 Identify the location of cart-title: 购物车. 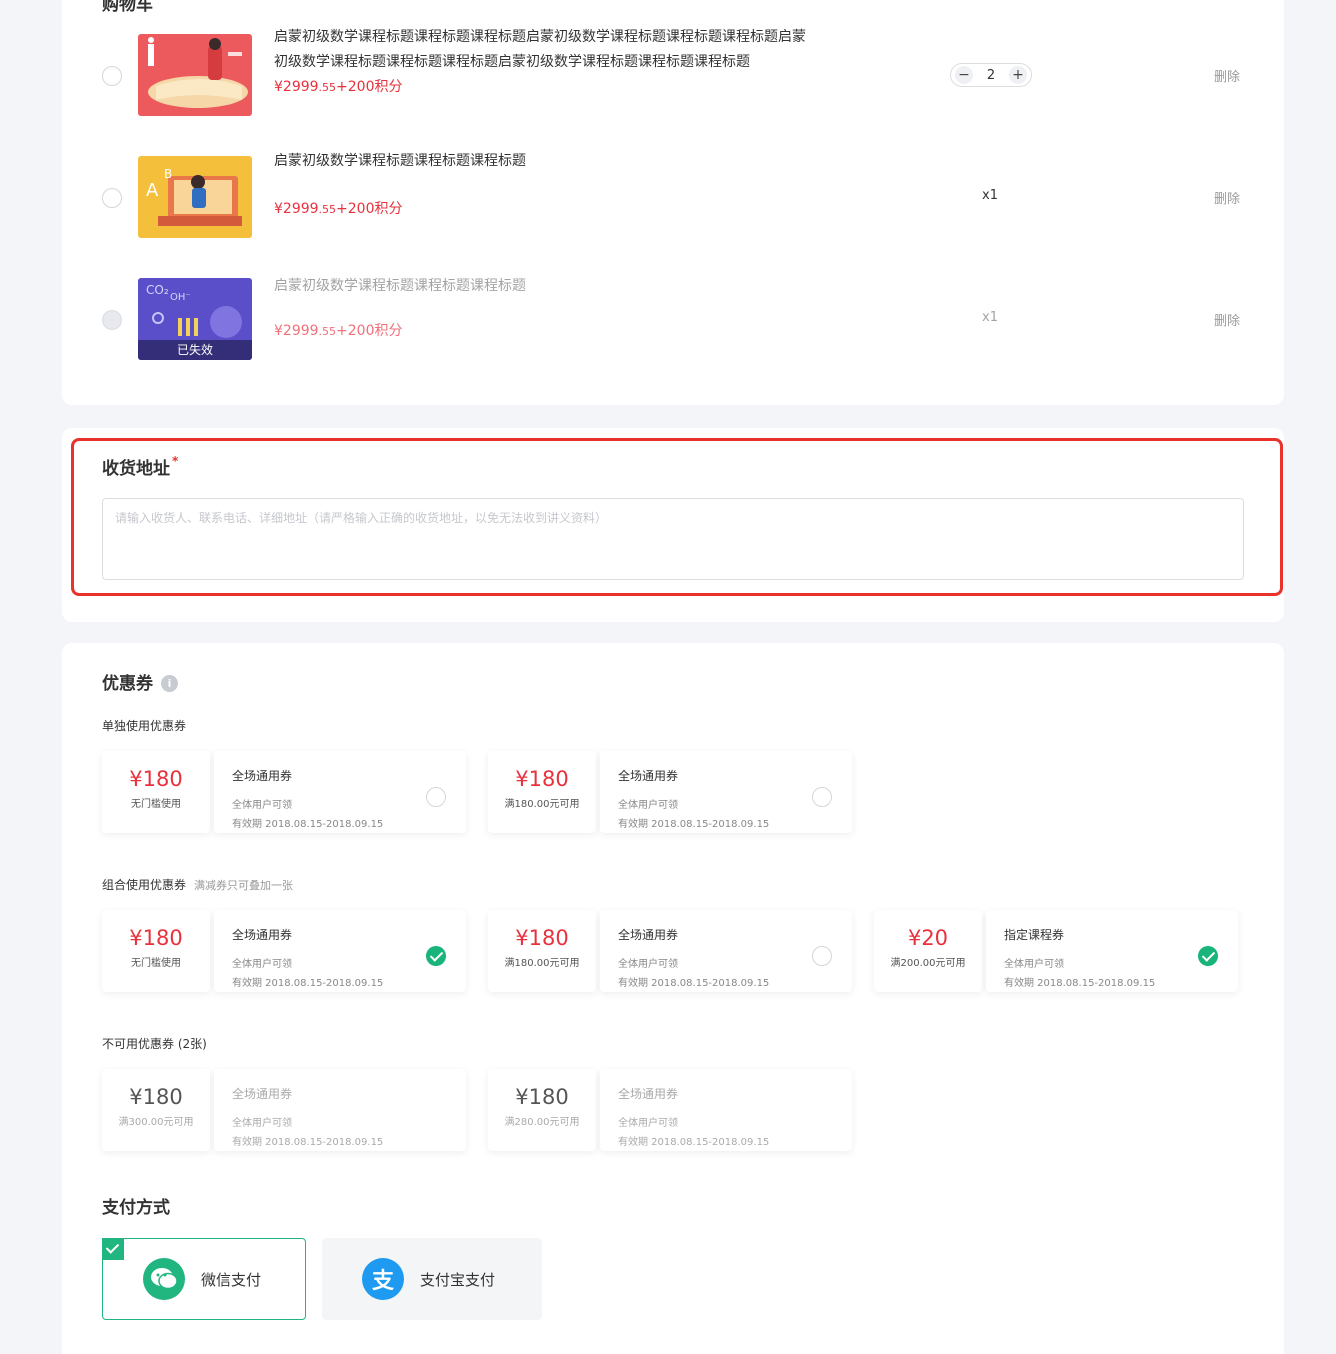
(127, 7).